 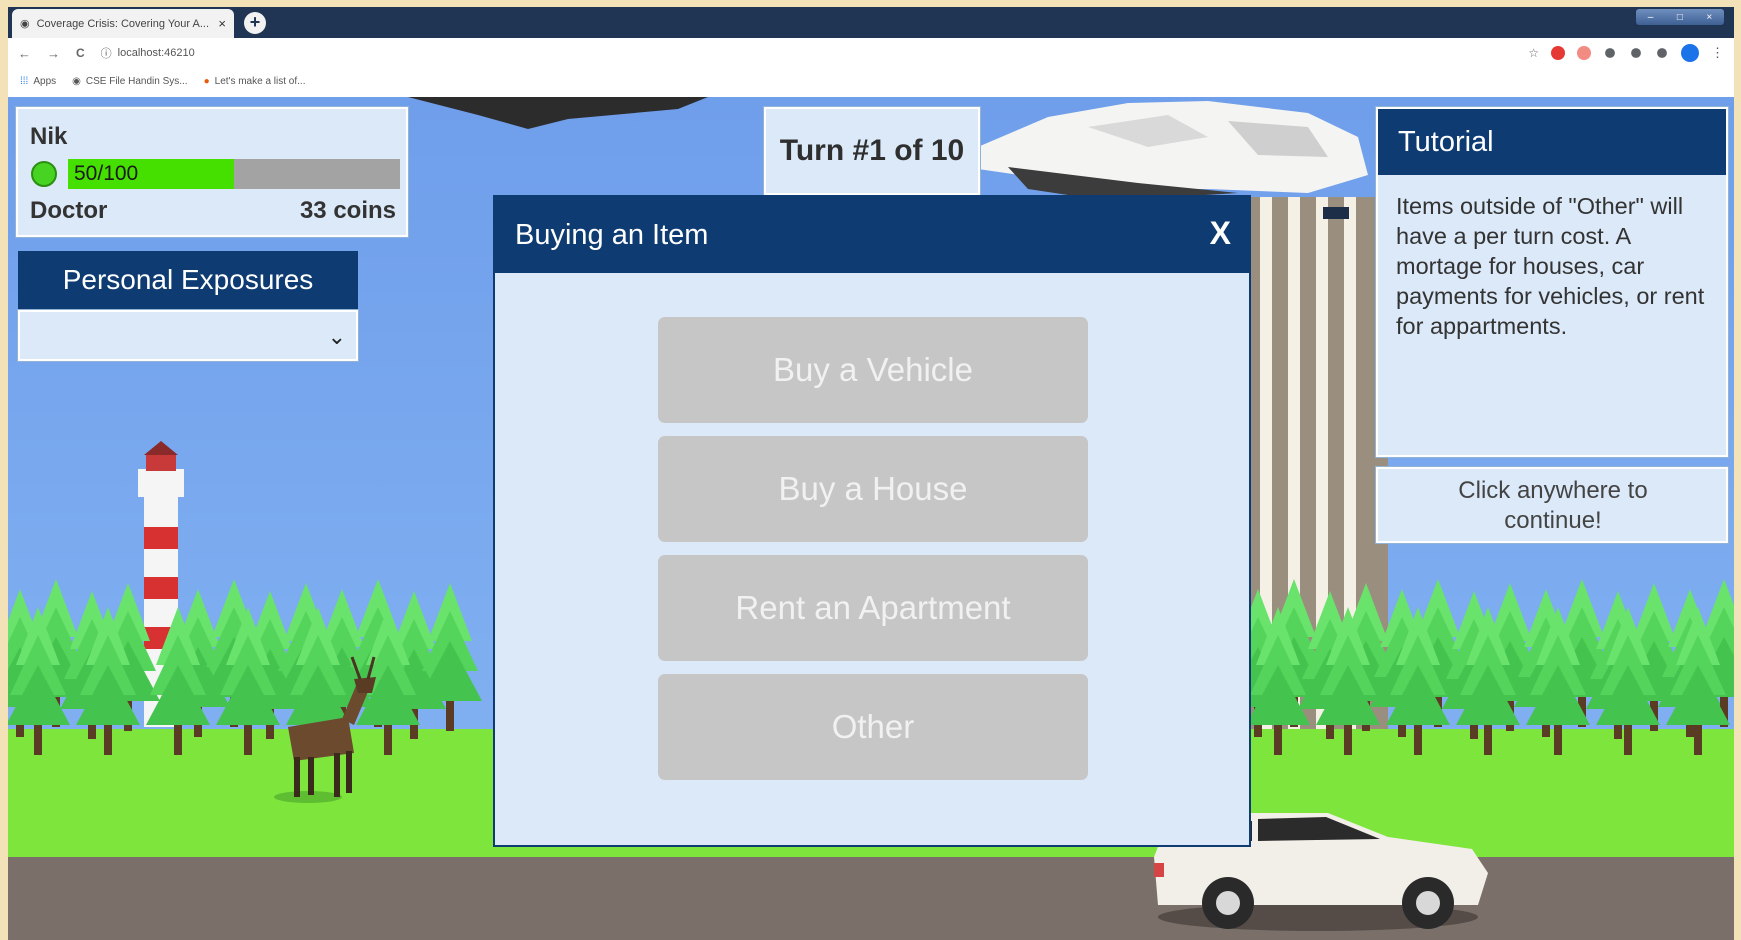 I want to click on buy-vehicle-button: Buy a Vehicle, so click(x=873, y=370).